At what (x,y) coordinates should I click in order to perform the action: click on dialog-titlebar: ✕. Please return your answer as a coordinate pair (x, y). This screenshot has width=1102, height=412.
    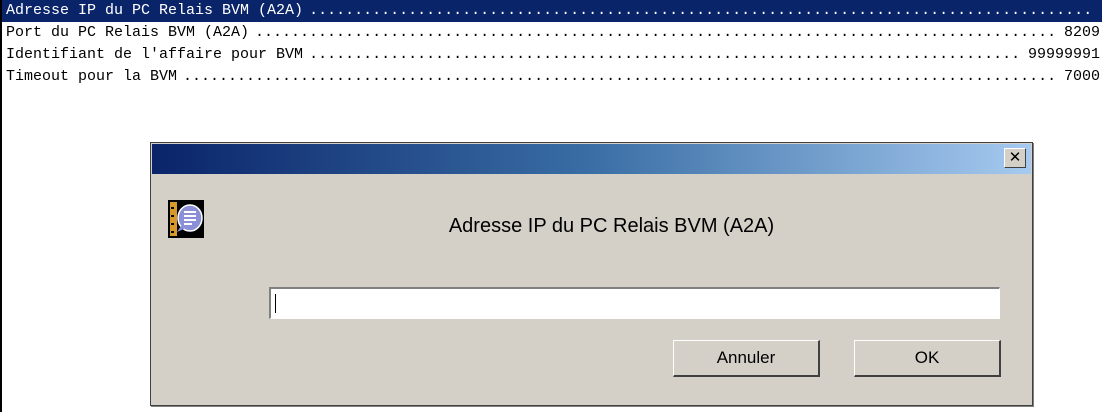
    Looking at the image, I should click on (591, 159).